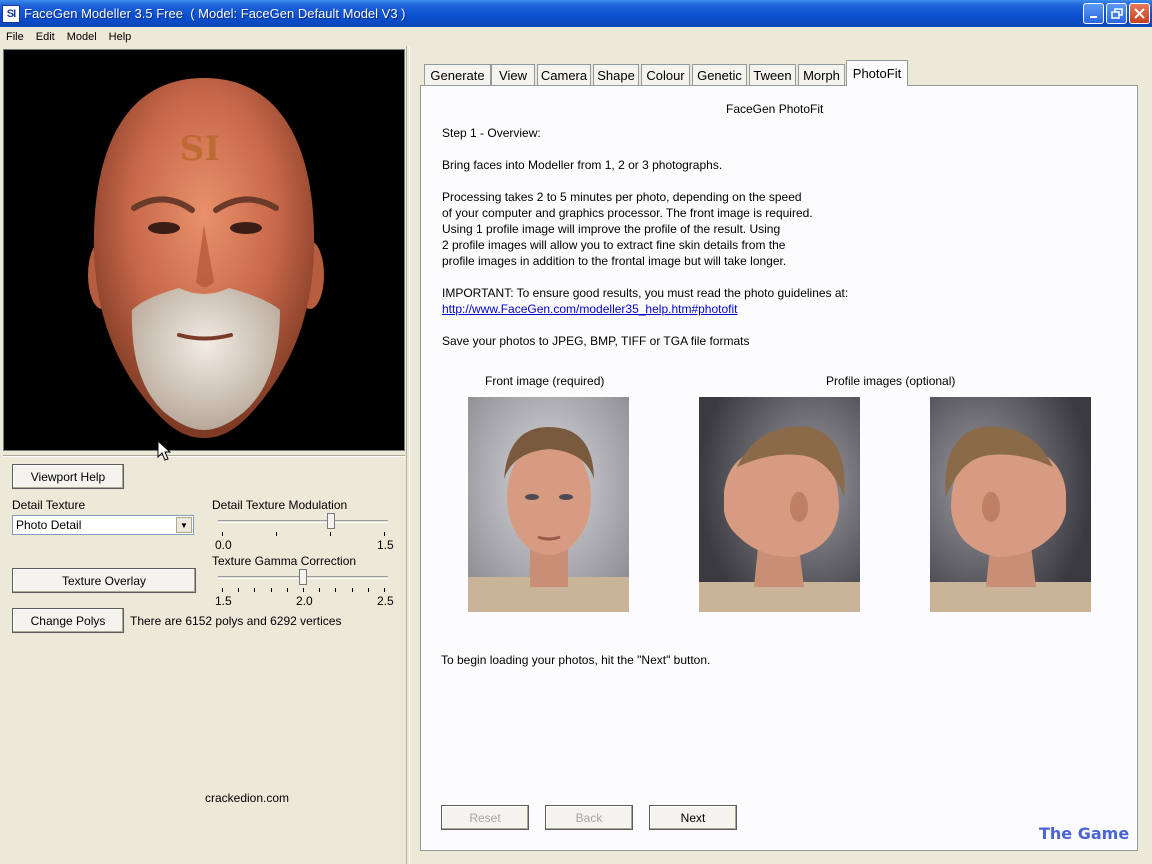  I want to click on tab-photofit: PhotoFit, so click(877, 73).